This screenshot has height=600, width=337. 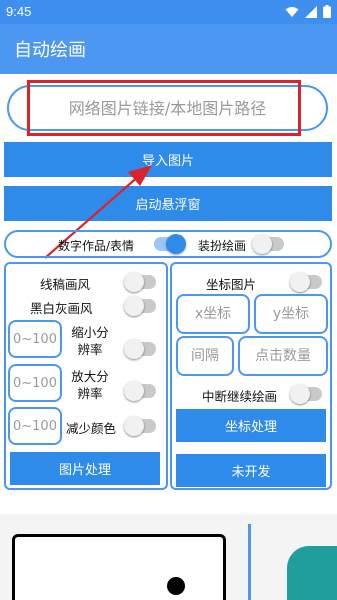 I want to click on enlarge-resolution-label: 放大分辨率, so click(x=90, y=385).